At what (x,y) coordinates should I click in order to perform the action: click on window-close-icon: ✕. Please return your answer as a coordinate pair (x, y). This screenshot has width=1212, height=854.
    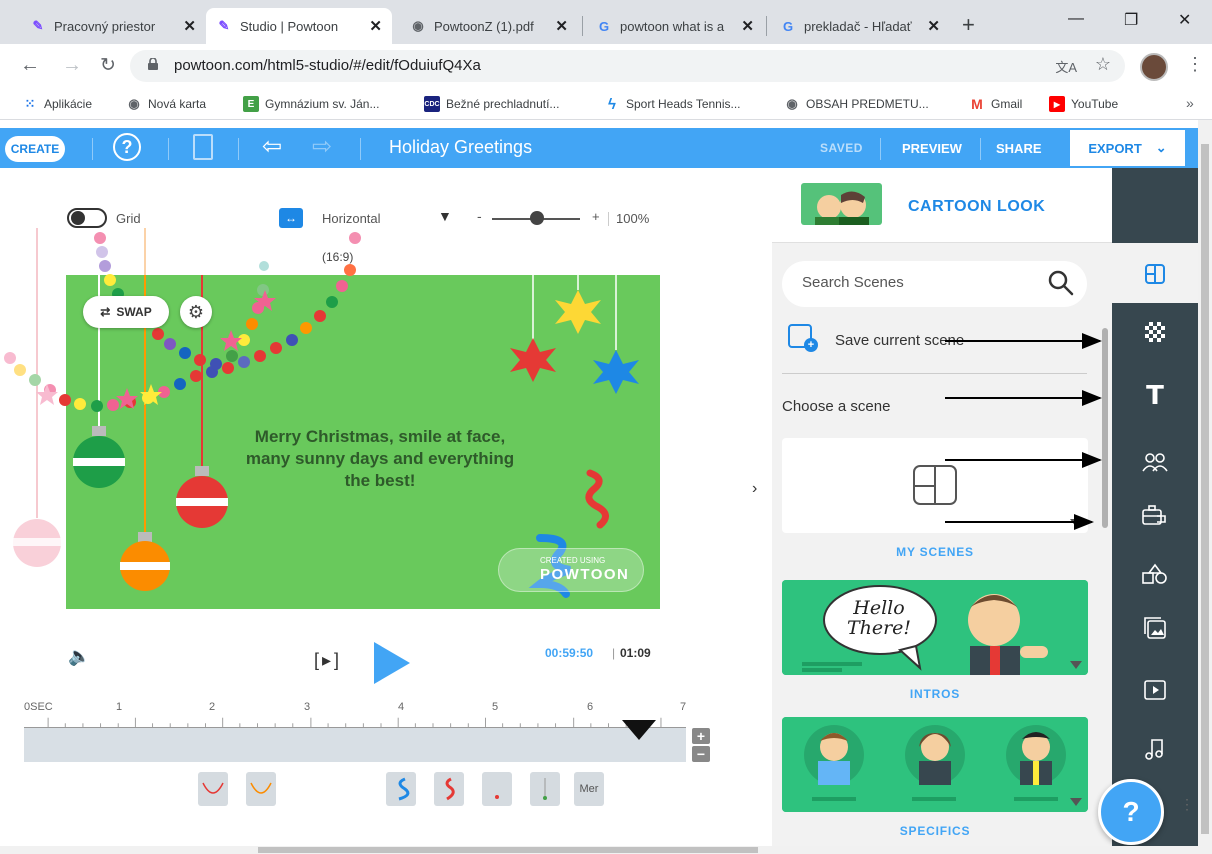
    Looking at the image, I should click on (1184, 20).